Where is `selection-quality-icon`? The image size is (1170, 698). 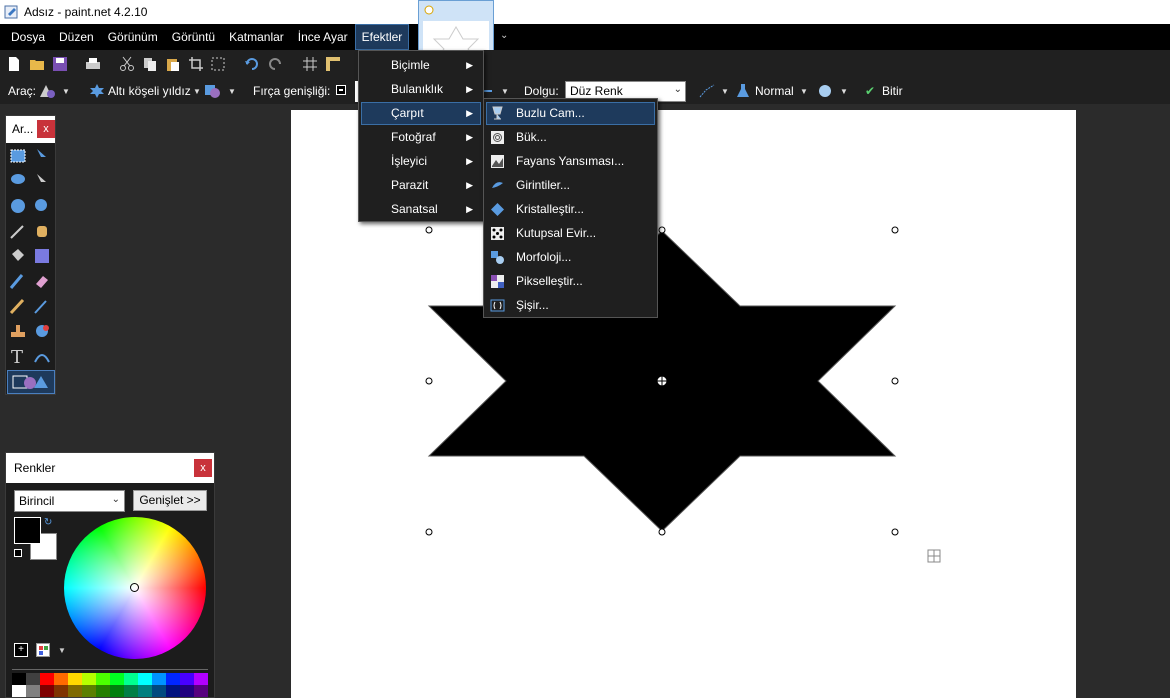 selection-quality-icon is located at coordinates (825, 91).